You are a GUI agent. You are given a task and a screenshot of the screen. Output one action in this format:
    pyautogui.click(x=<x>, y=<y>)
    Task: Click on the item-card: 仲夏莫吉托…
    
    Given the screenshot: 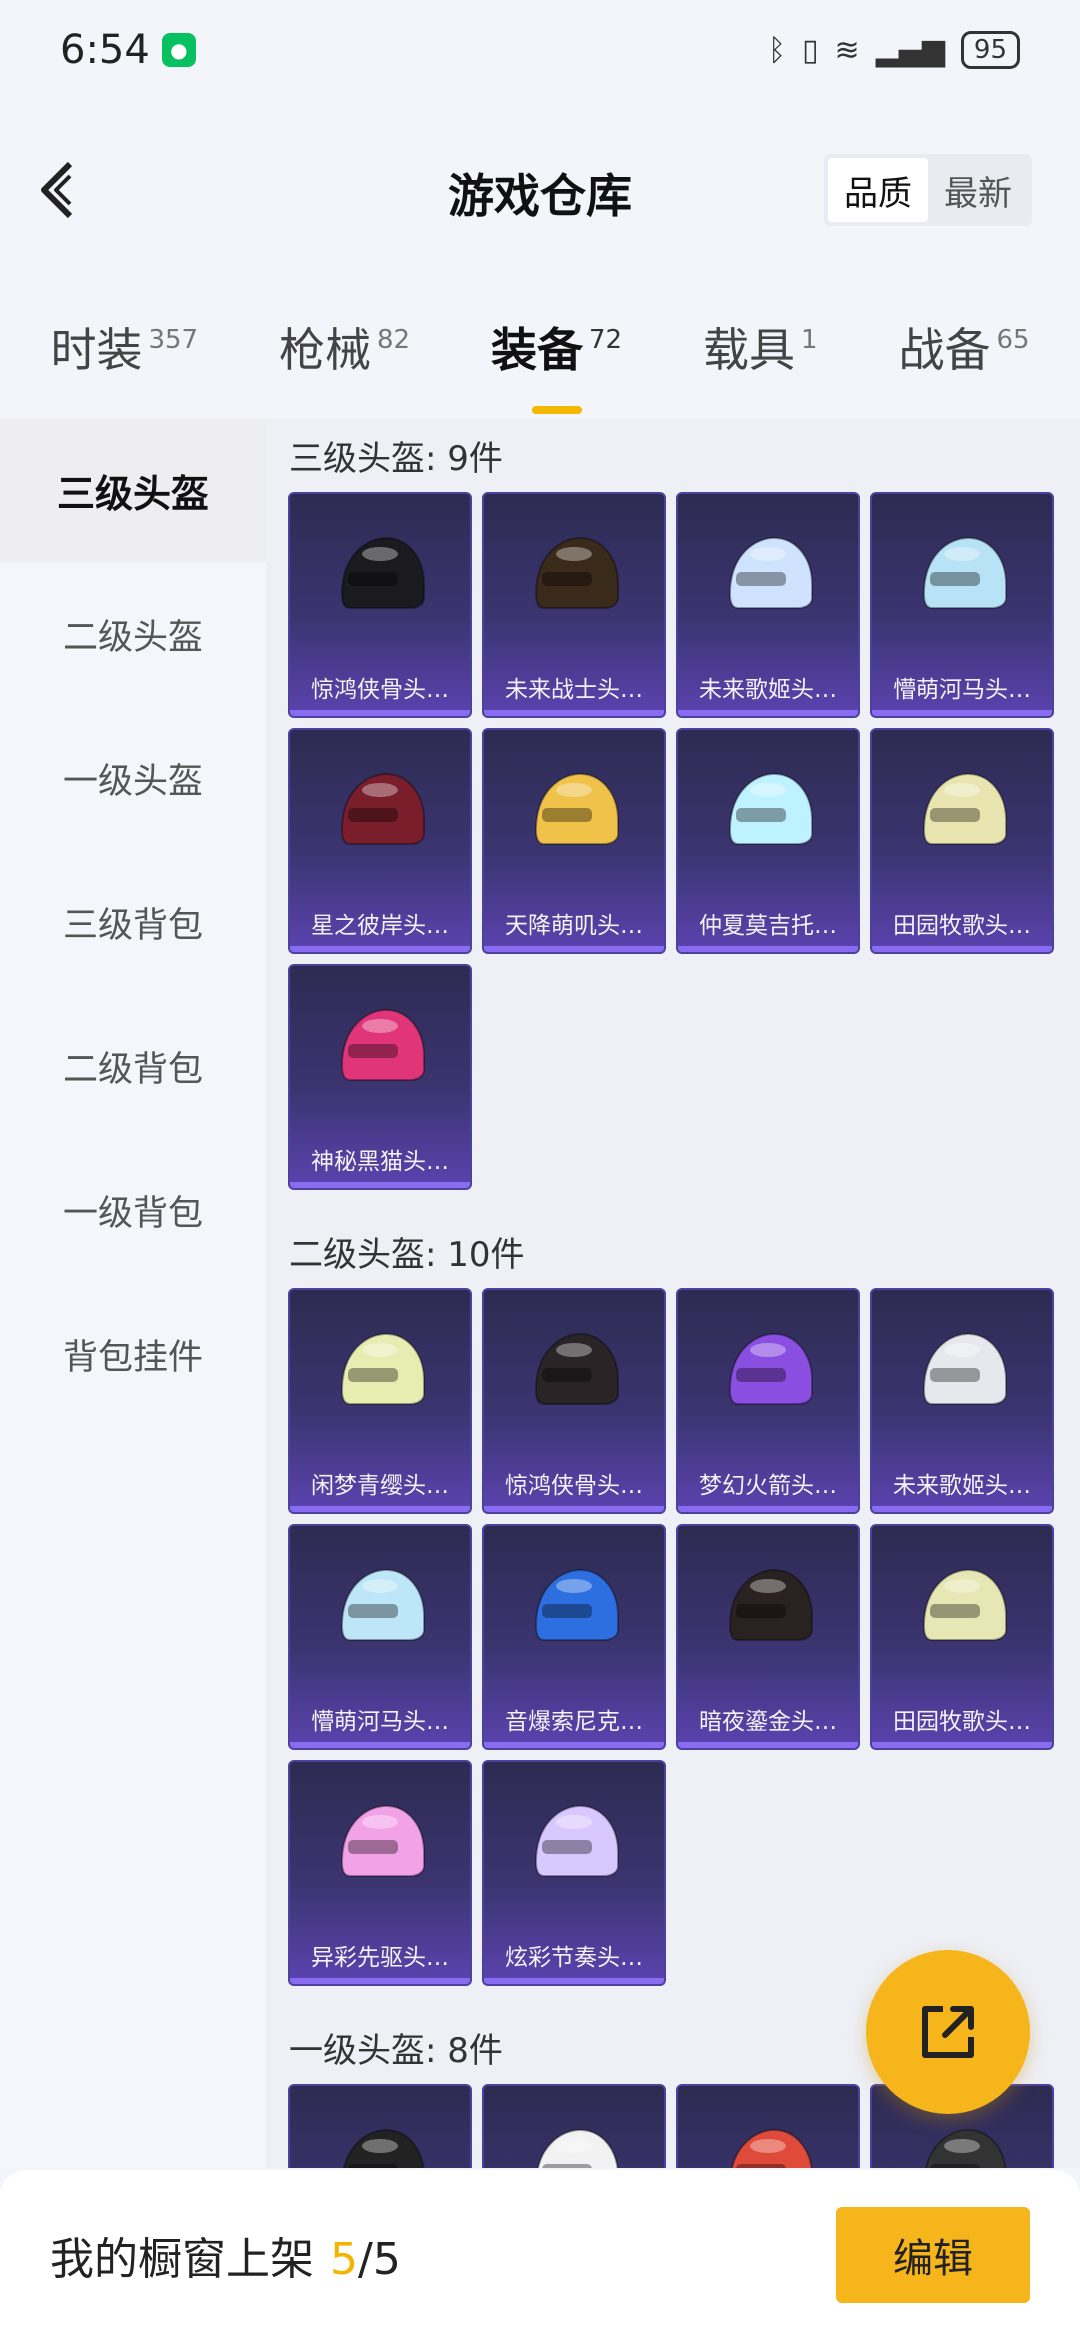 What is the action you would take?
    pyautogui.click(x=768, y=841)
    